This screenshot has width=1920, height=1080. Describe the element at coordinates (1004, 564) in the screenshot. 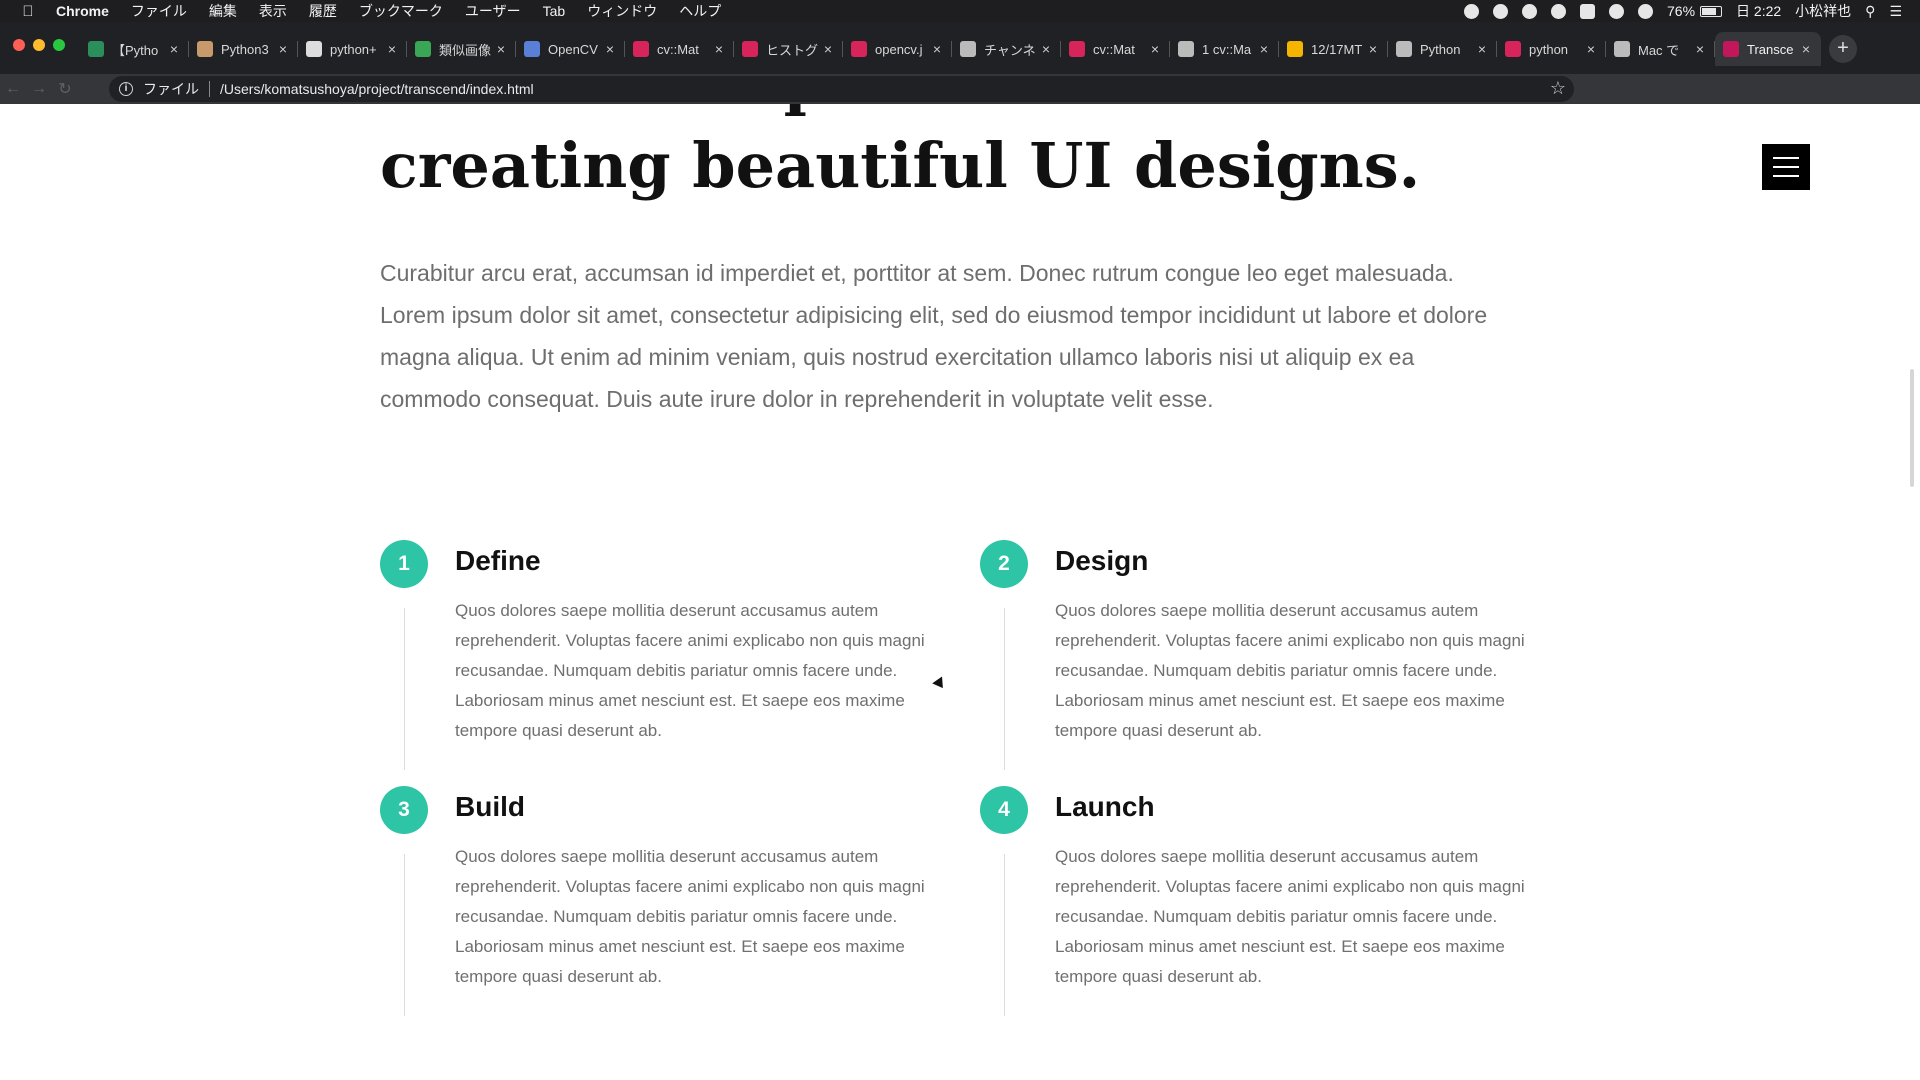

I see `step-number-badge: 2` at that location.